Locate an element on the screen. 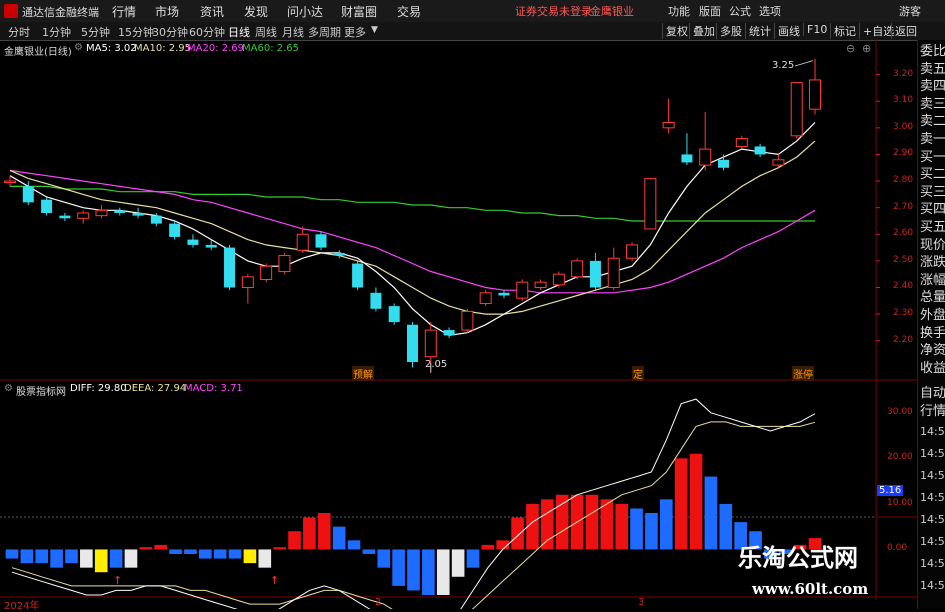 This screenshot has height=612, width=945. adjust-button: 复权 is located at coordinates (676, 31).